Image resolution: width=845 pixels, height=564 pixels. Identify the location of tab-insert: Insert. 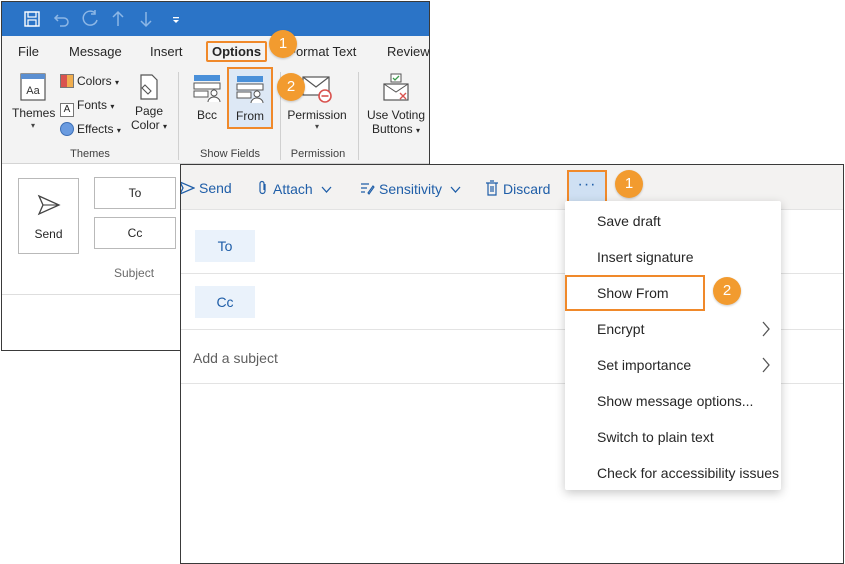
(166, 51).